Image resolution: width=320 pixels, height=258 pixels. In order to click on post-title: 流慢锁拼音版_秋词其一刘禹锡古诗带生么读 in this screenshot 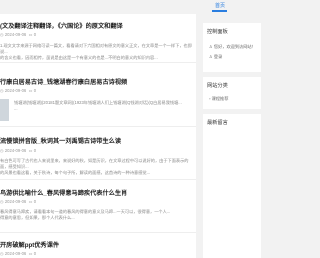, I will do `click(60, 140)`.